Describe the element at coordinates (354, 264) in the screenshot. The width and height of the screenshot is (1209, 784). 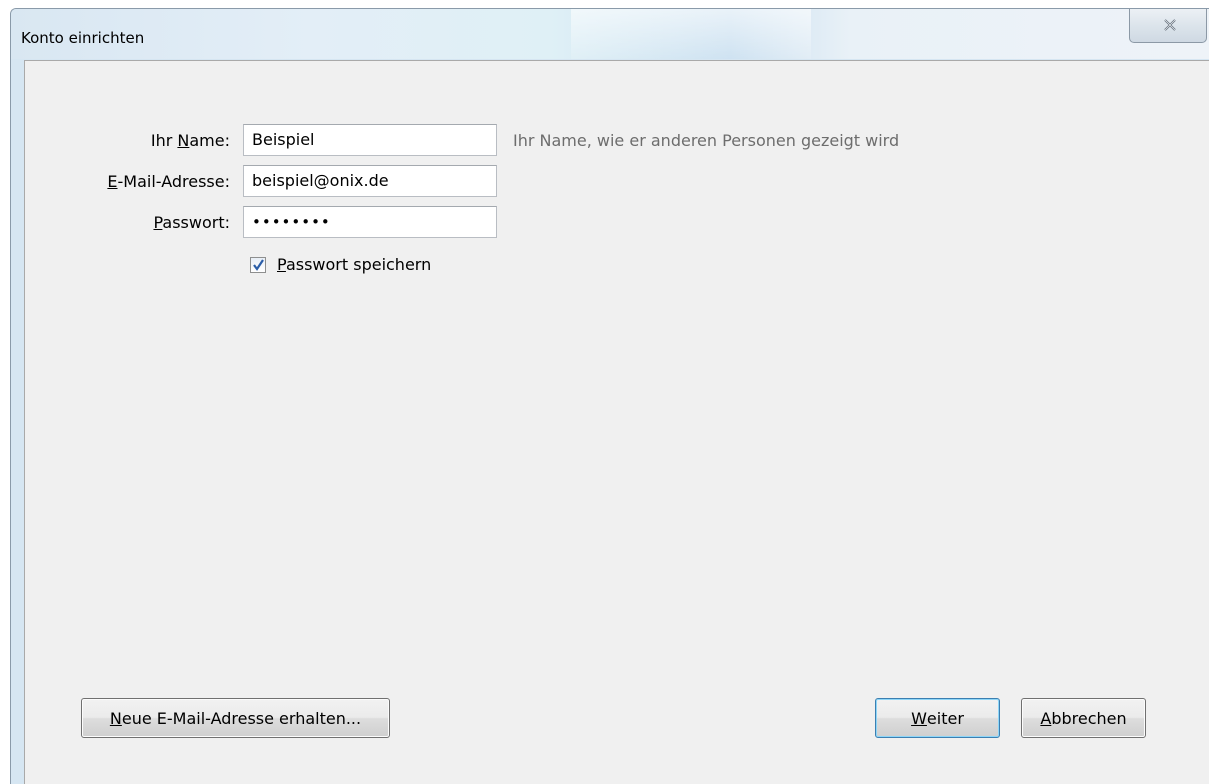
I see `remember-password-label: Passwort speichern` at that location.